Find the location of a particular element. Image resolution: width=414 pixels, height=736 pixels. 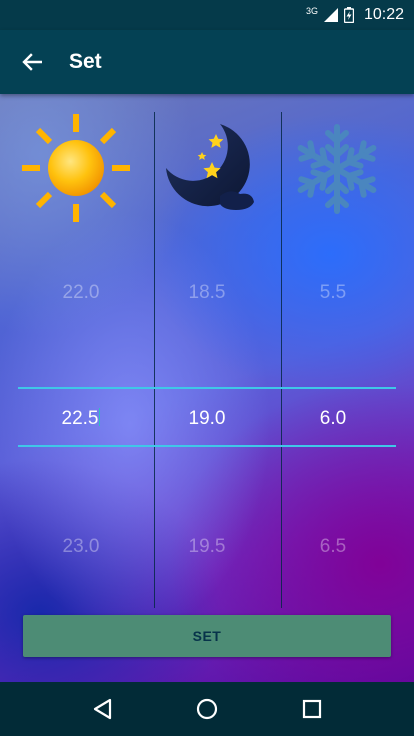

square-recents-icon is located at coordinates (311, 709).